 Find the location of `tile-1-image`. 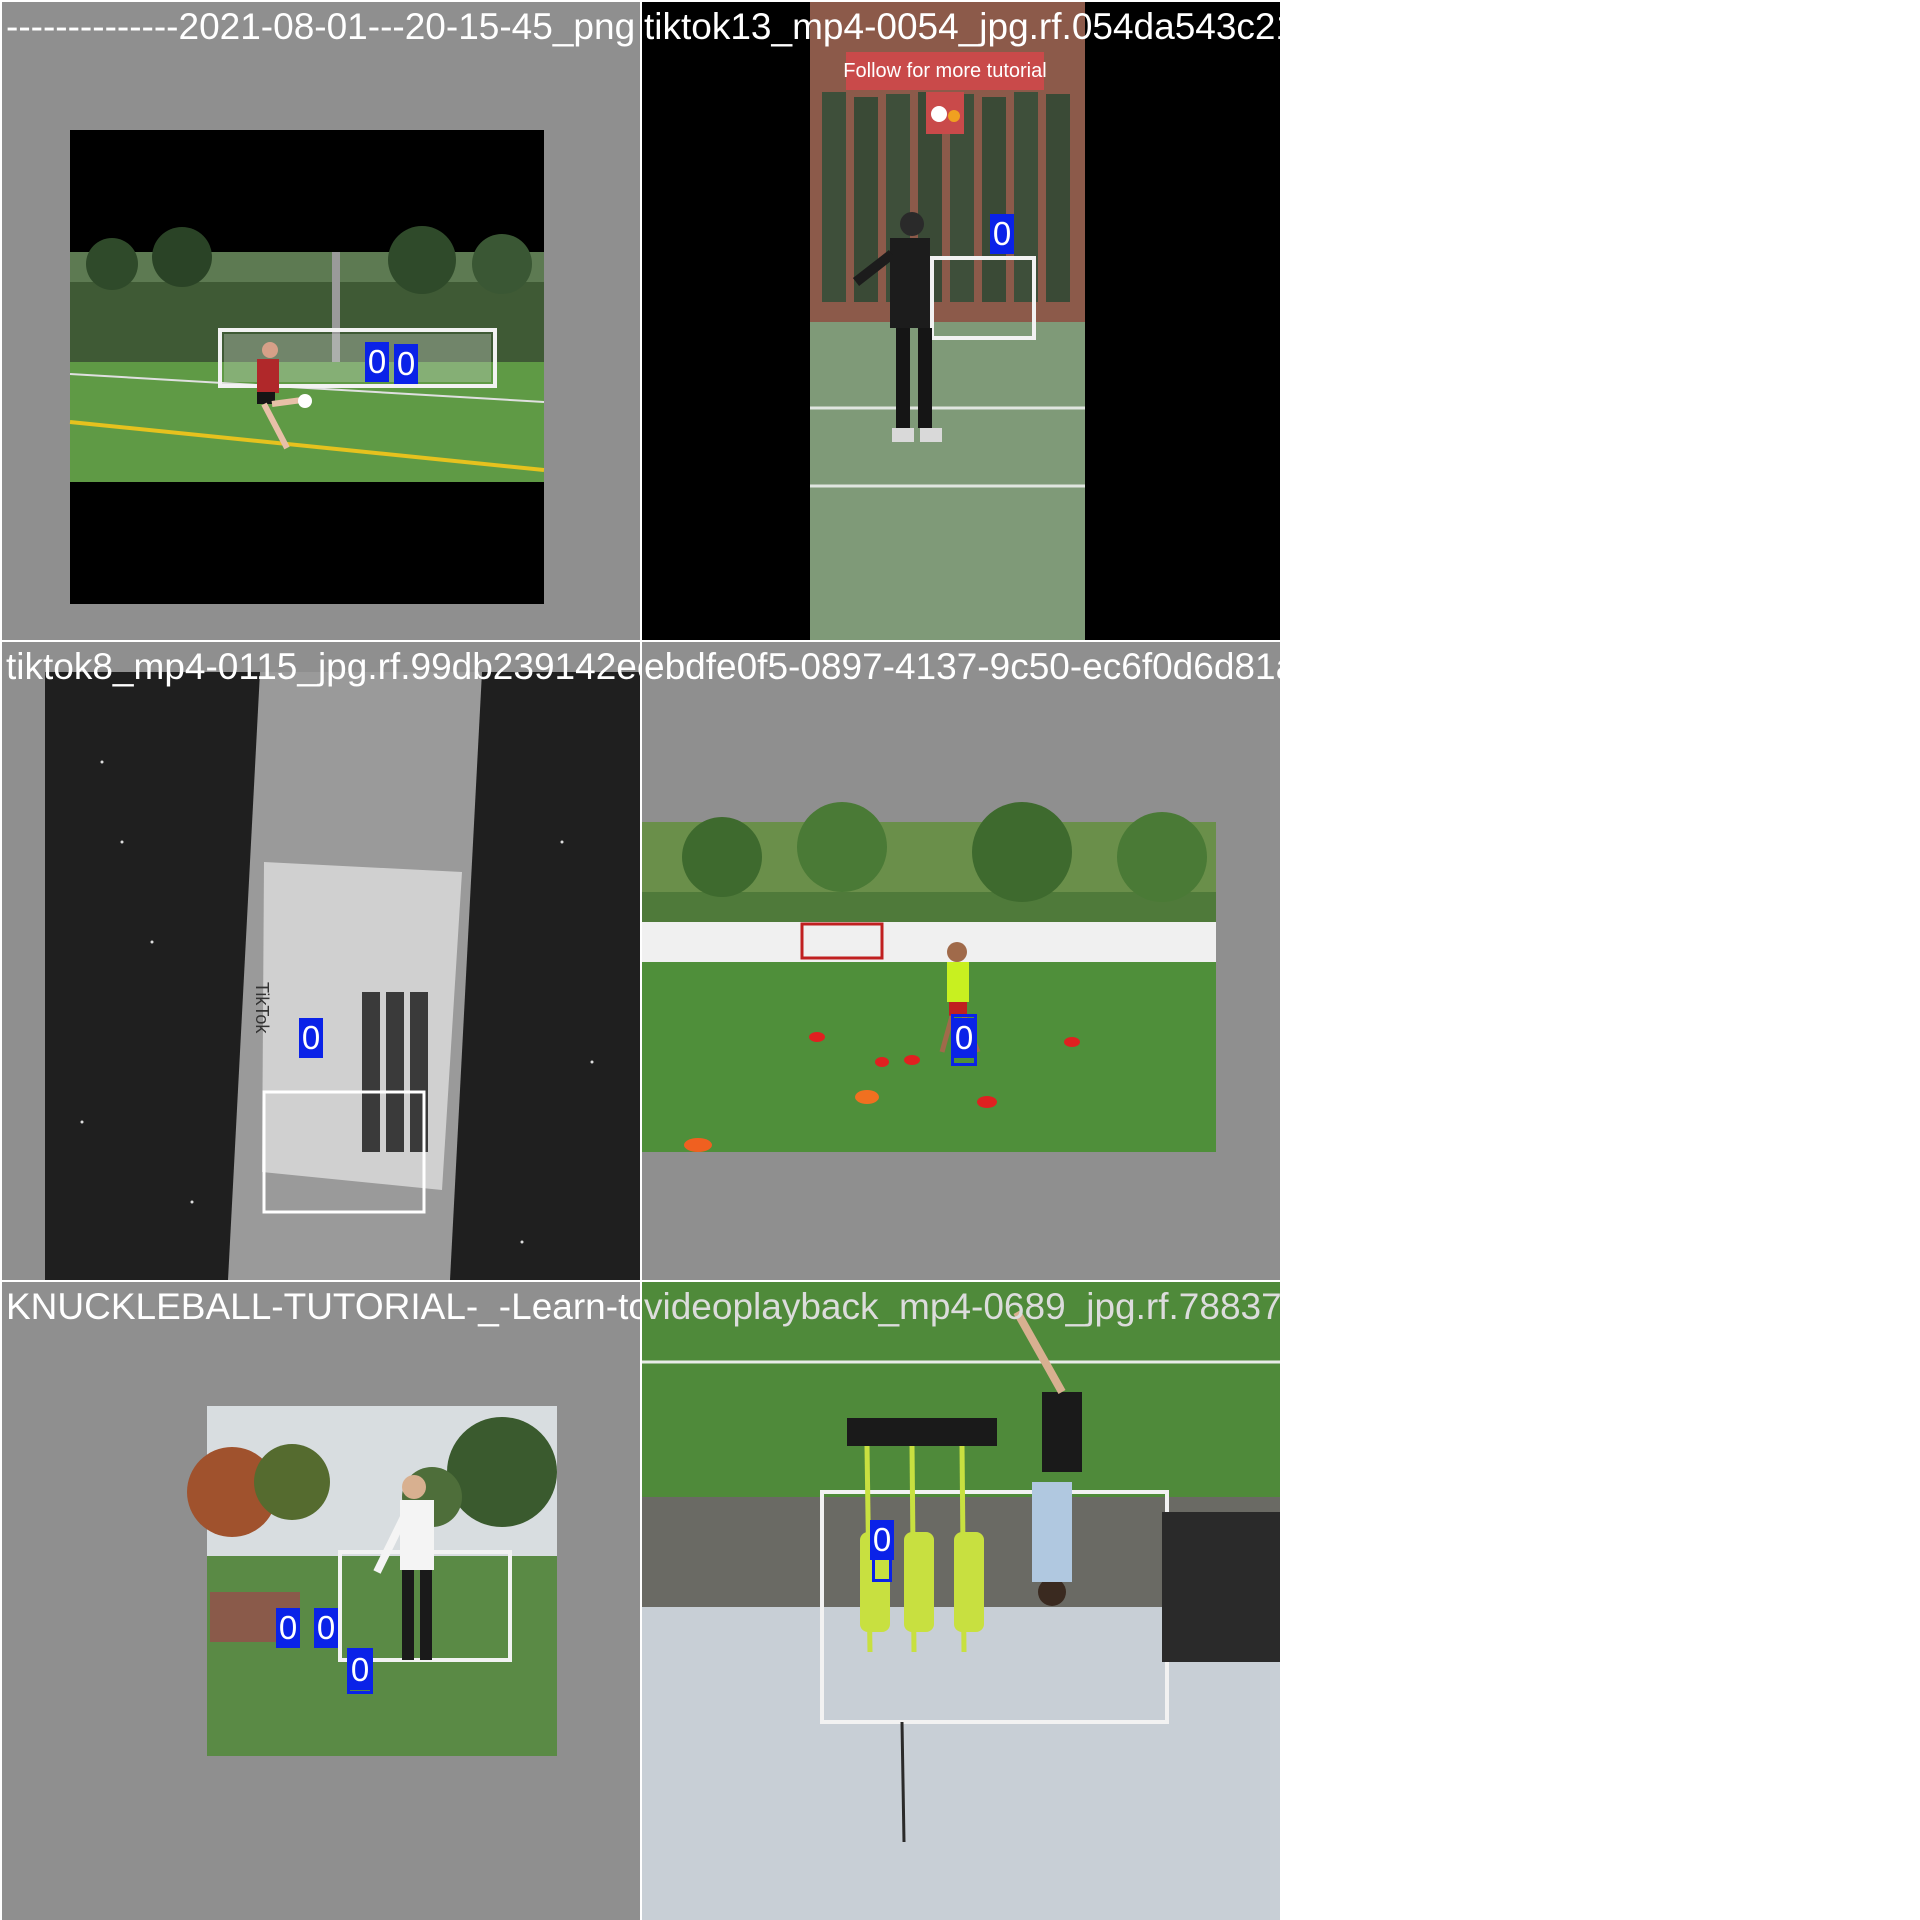

tile-1-image is located at coordinates (321, 321).